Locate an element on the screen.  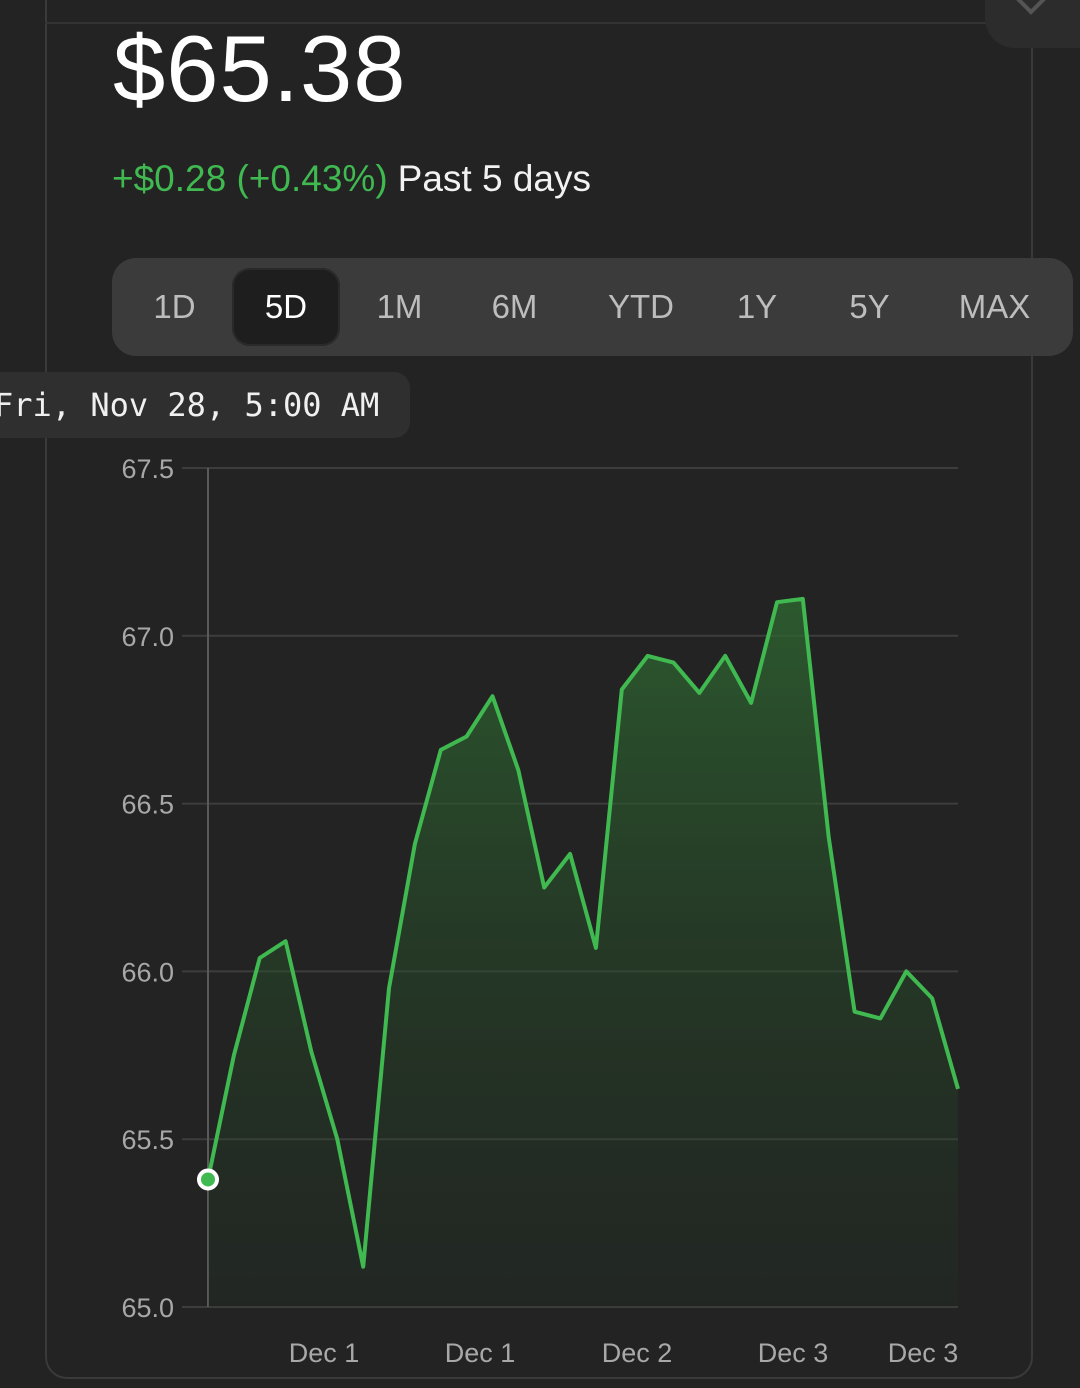
chart-tooltip: Fri, Nov 28, 5:00 AM is located at coordinates (205, 405).